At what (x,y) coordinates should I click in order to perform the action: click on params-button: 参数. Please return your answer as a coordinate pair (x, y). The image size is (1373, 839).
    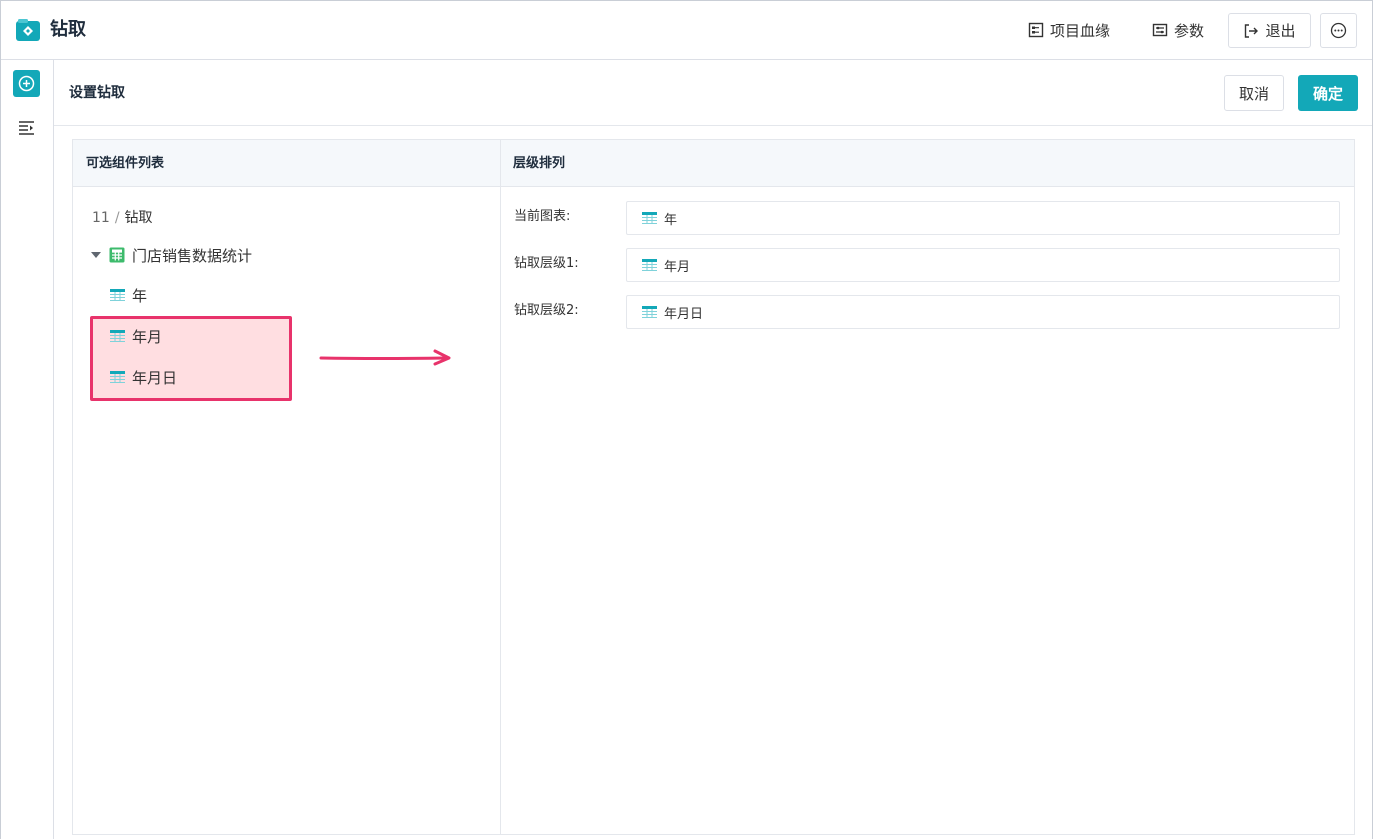
    Looking at the image, I should click on (1178, 30).